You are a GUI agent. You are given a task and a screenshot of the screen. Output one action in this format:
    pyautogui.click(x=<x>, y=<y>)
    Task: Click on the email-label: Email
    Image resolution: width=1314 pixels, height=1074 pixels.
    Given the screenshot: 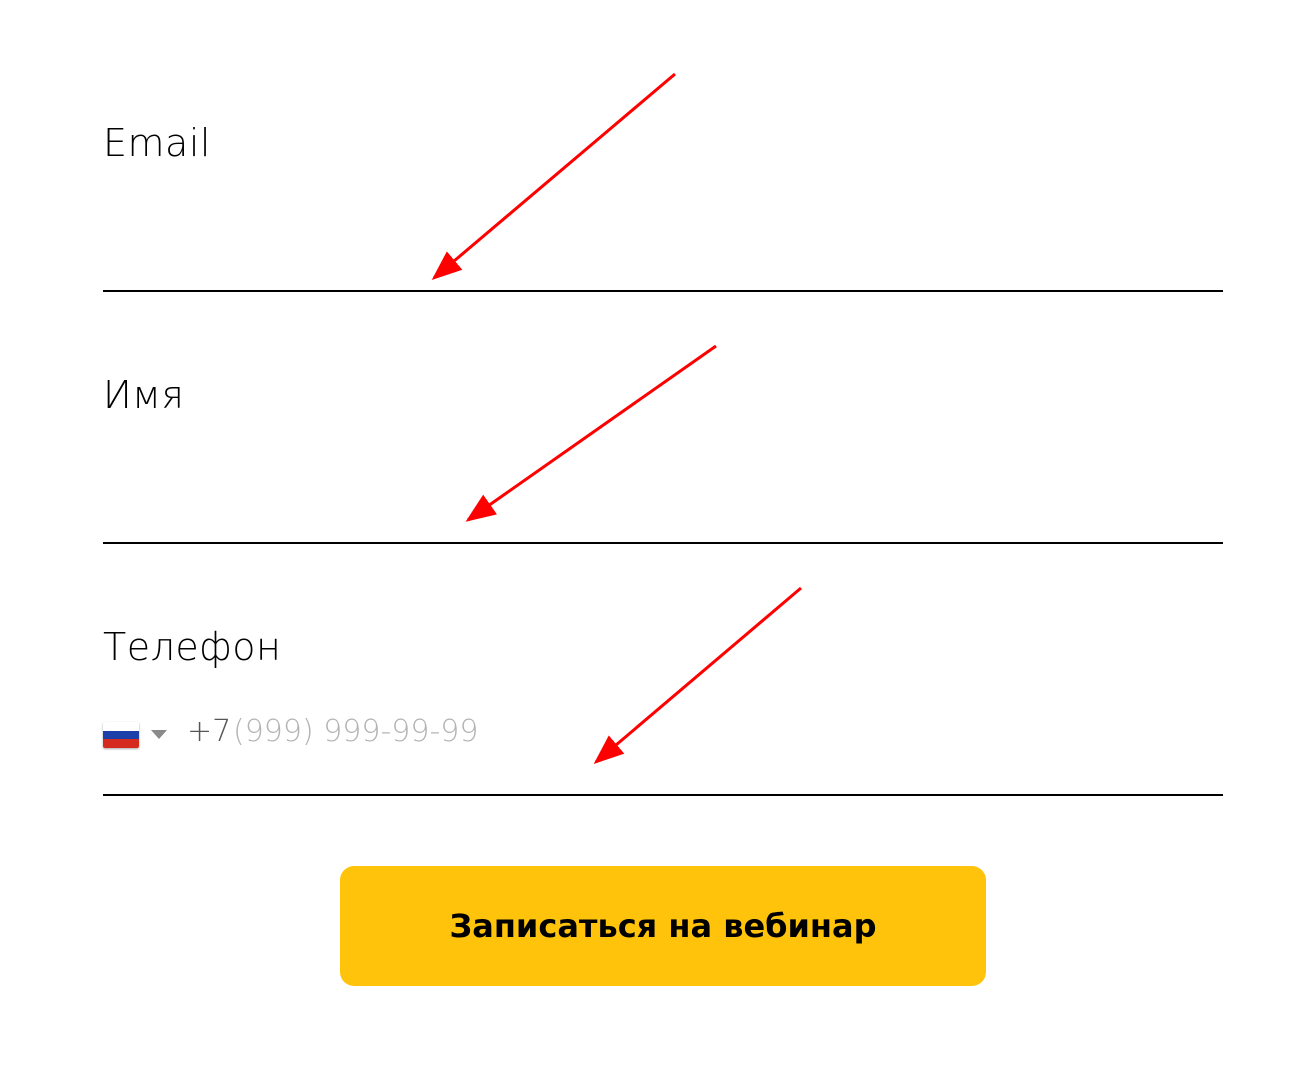 What is the action you would take?
    pyautogui.click(x=157, y=143)
    